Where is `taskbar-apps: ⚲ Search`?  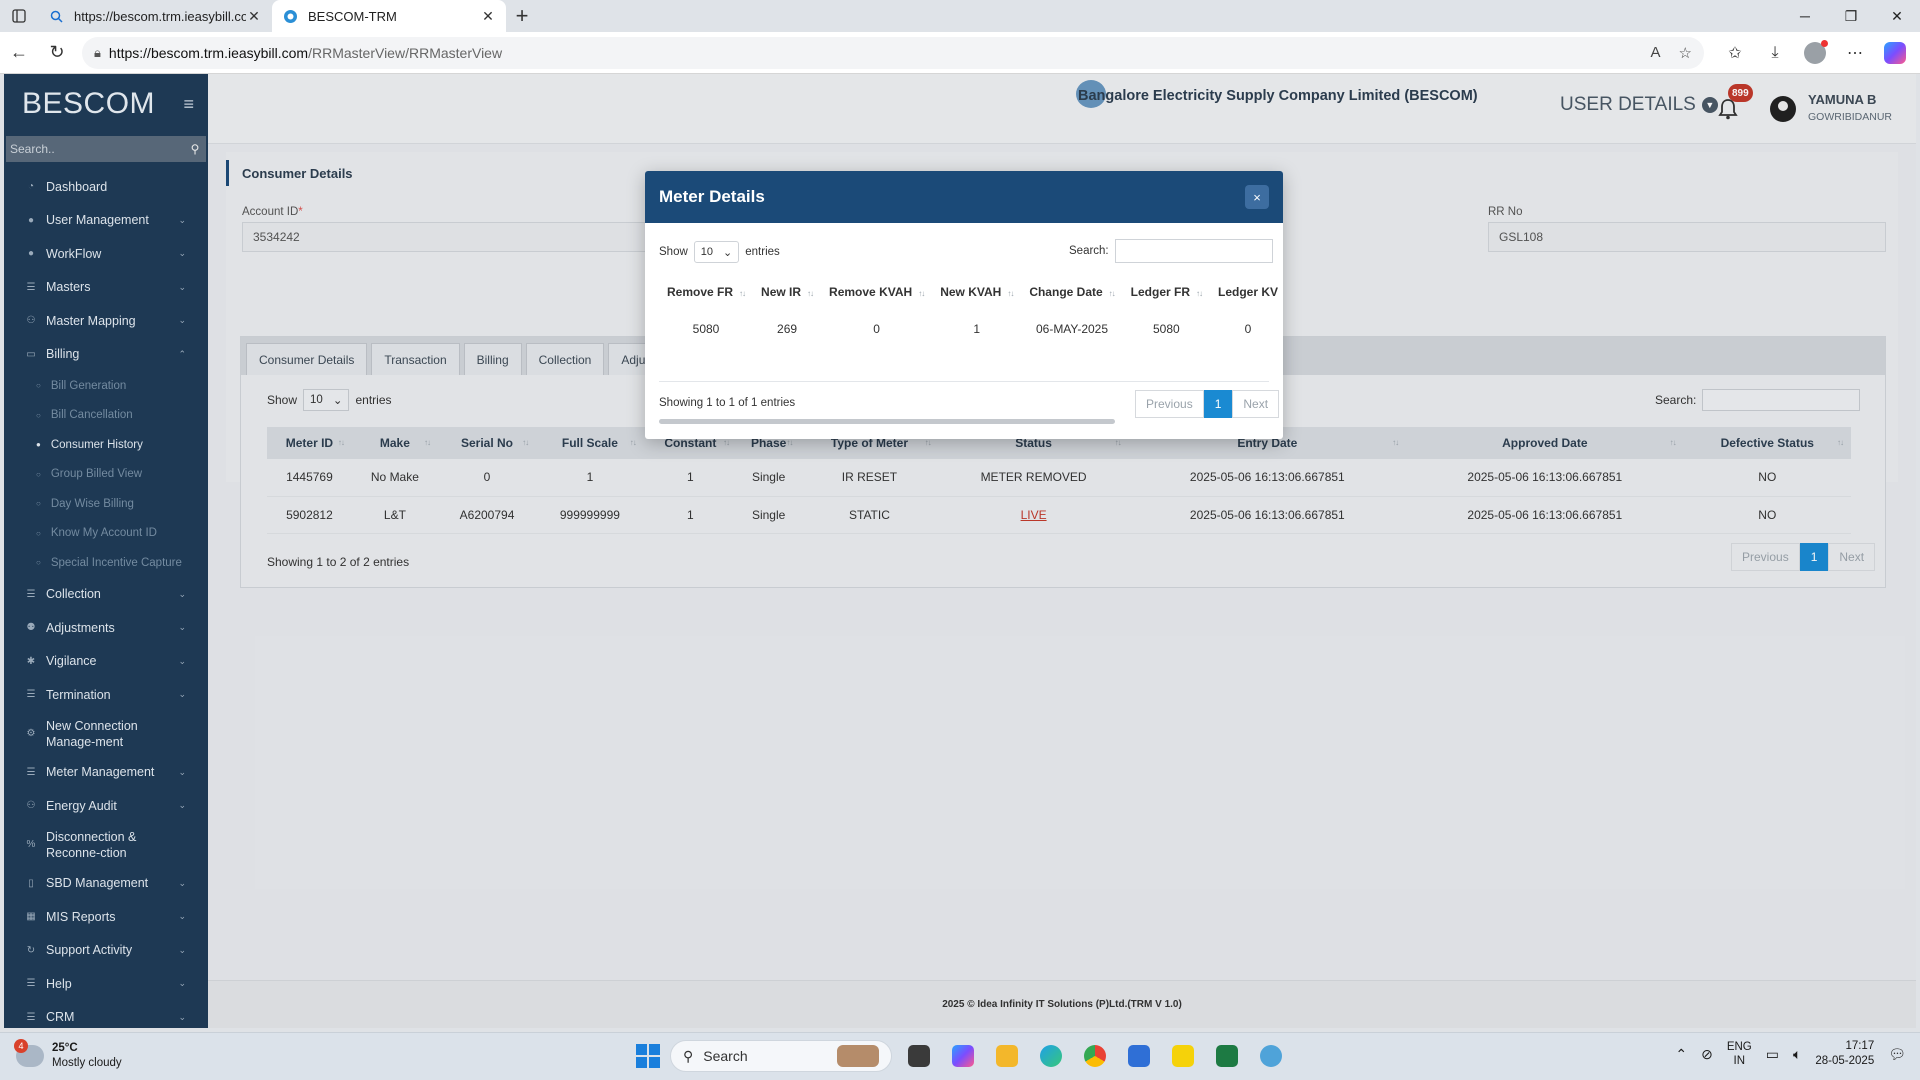 taskbar-apps: ⚲ Search is located at coordinates (962, 1056).